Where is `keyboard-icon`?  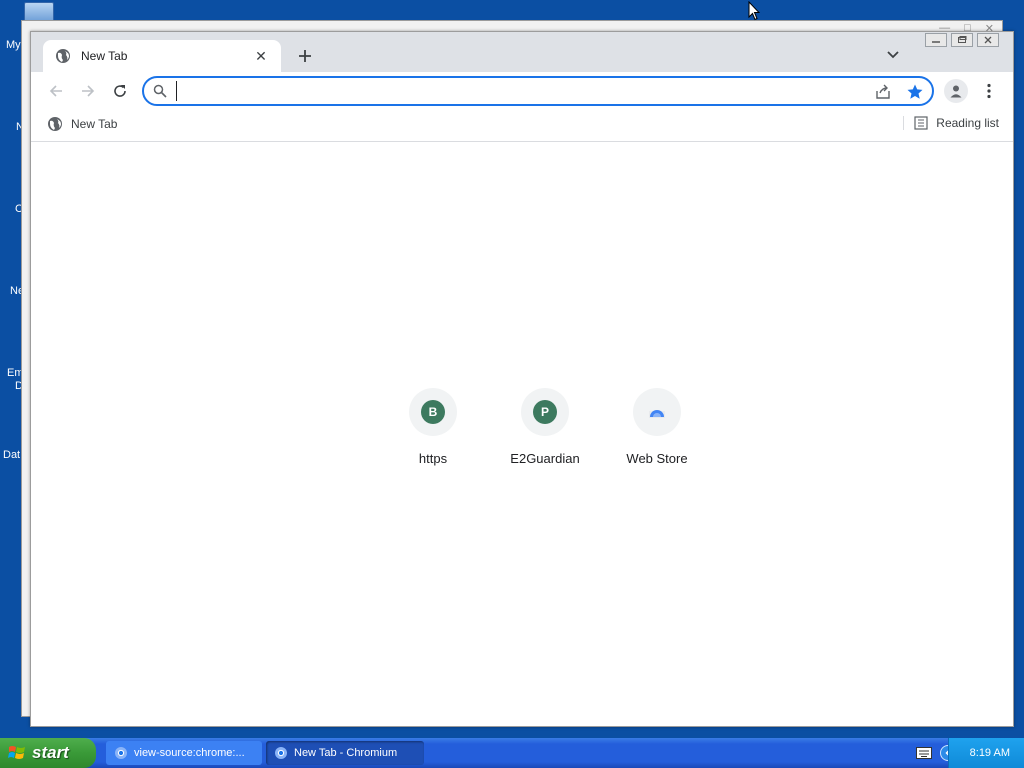 keyboard-icon is located at coordinates (924, 753).